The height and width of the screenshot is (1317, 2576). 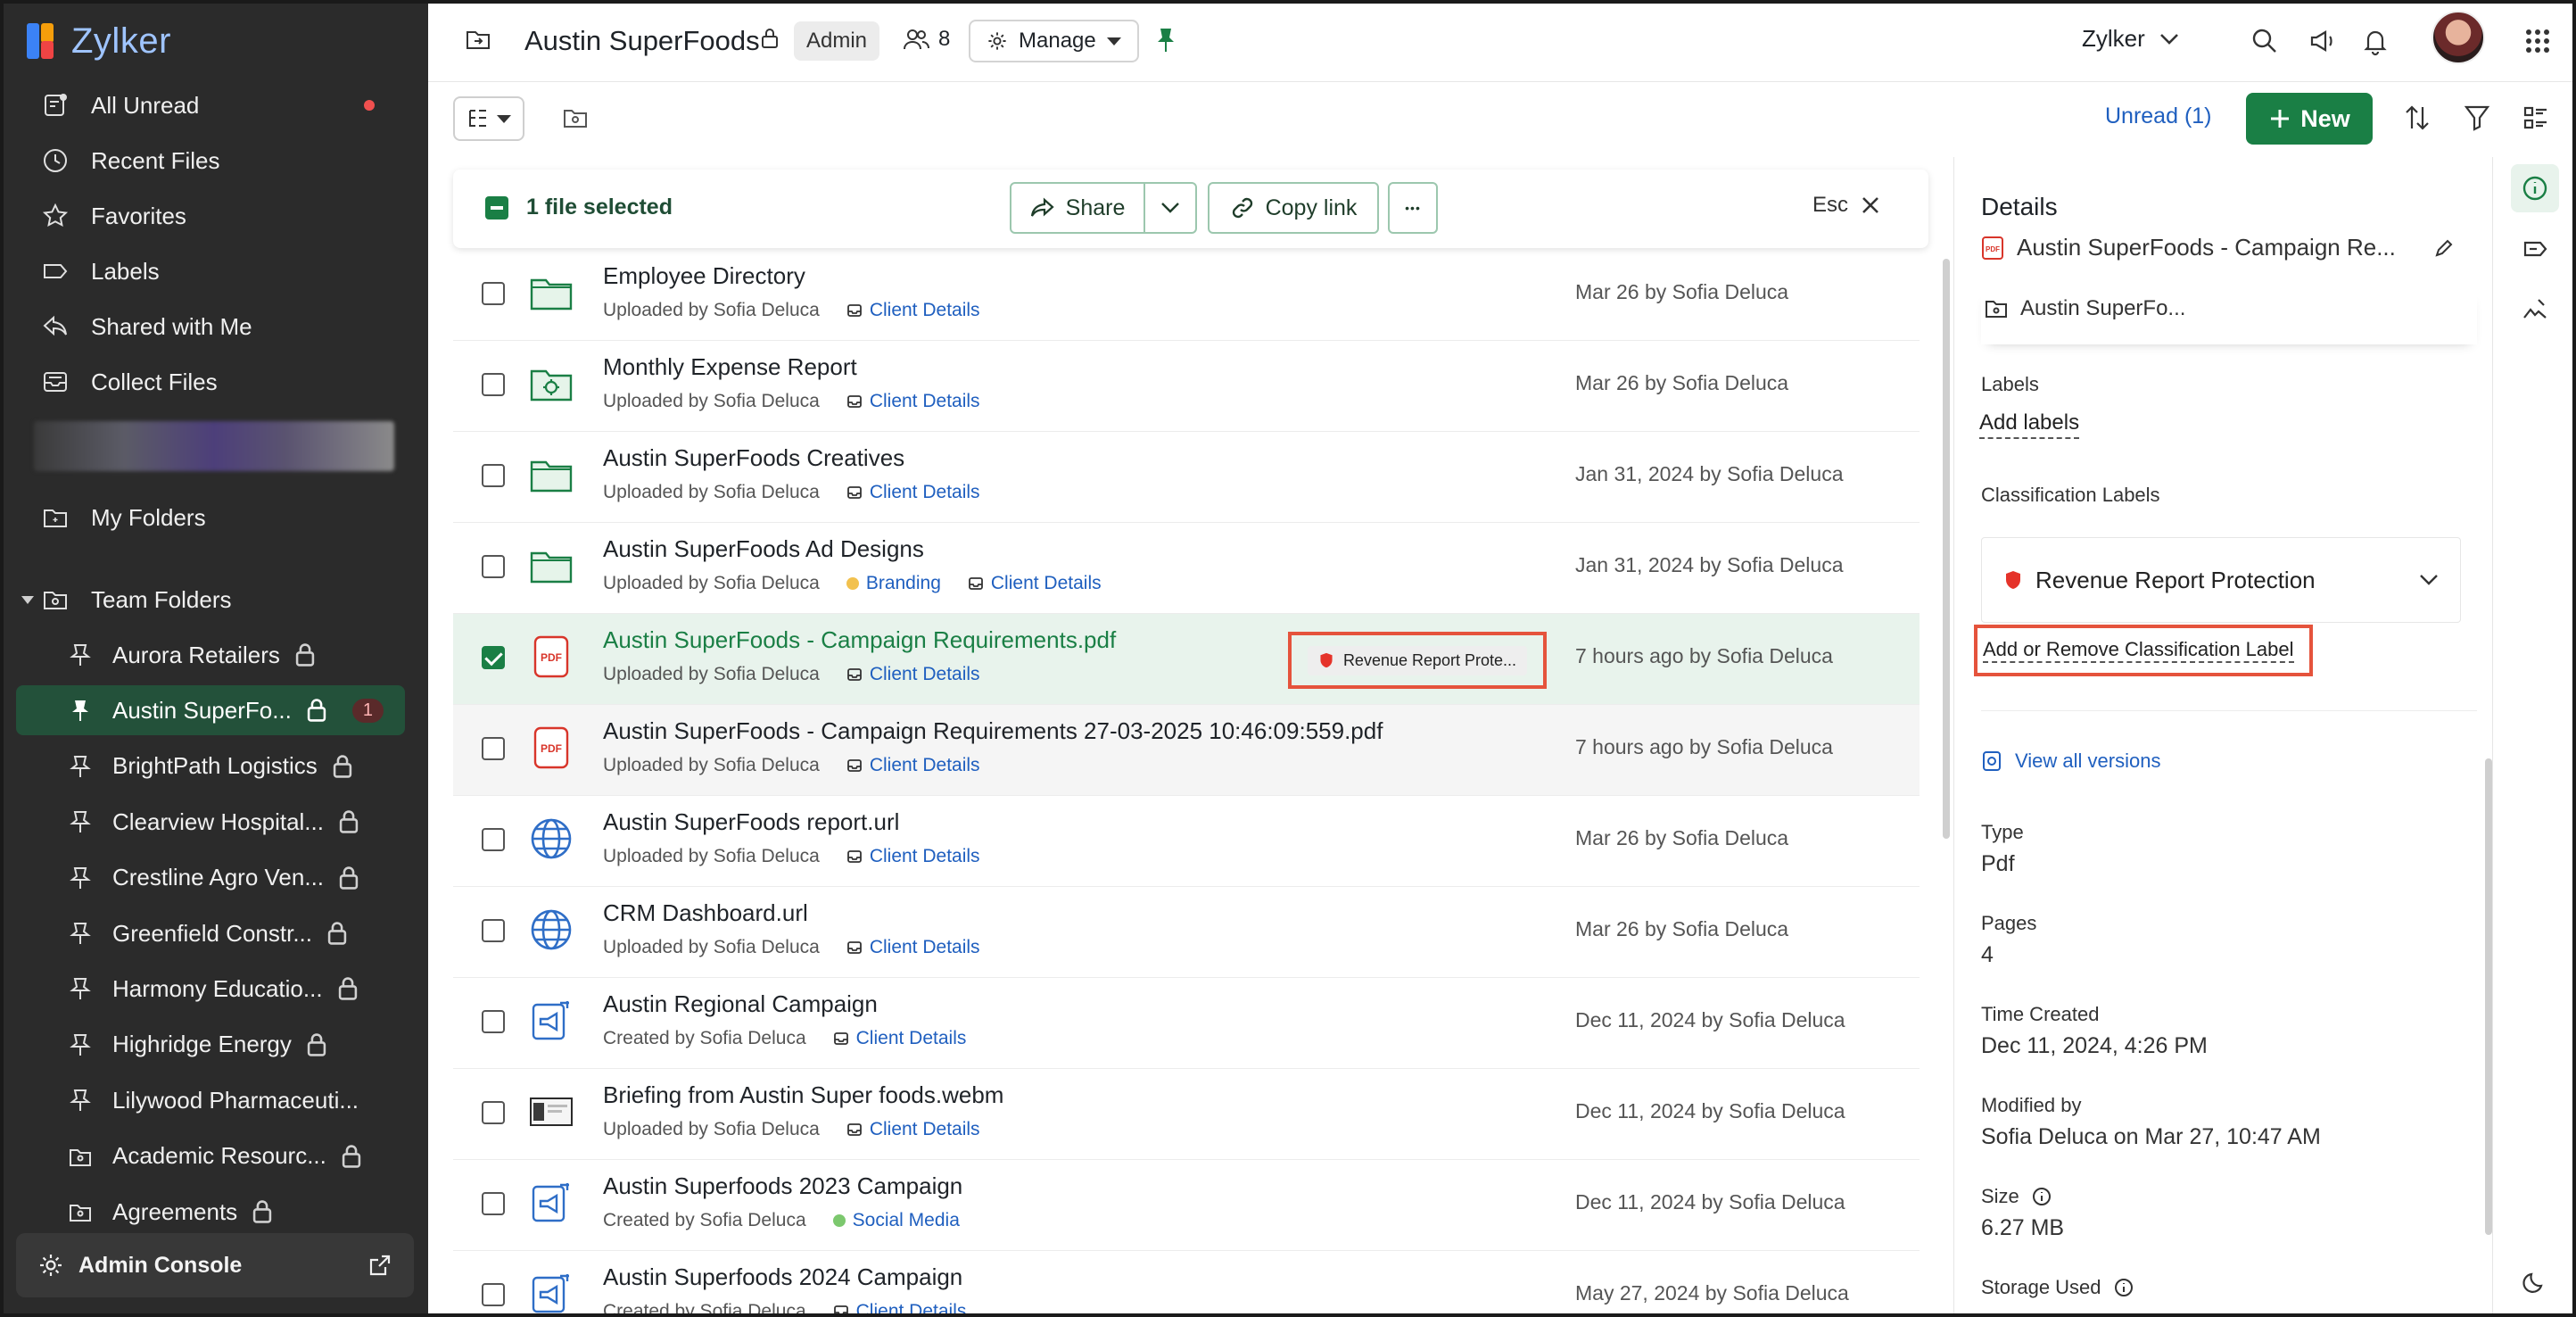 What do you see at coordinates (1846, 205) in the screenshot?
I see `esc-button: Esc` at bounding box center [1846, 205].